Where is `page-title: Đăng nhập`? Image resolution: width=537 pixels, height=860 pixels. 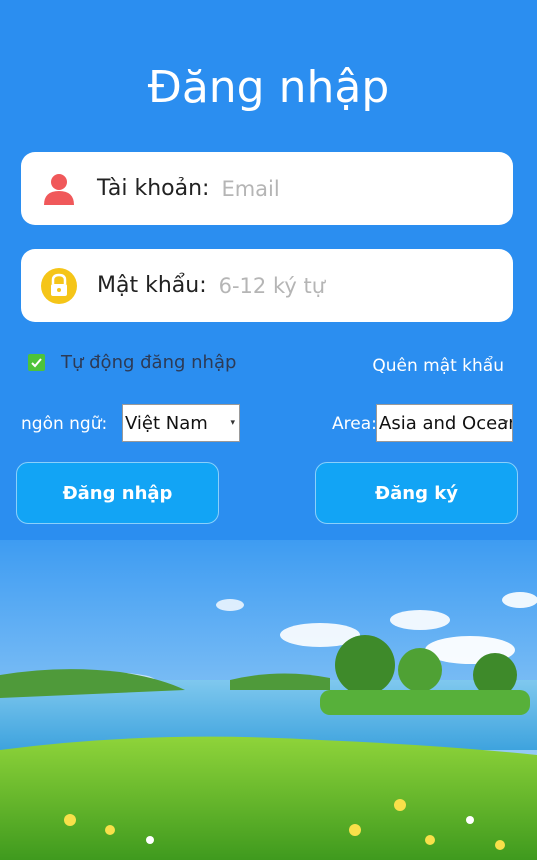 page-title: Đăng nhập is located at coordinates (268, 87).